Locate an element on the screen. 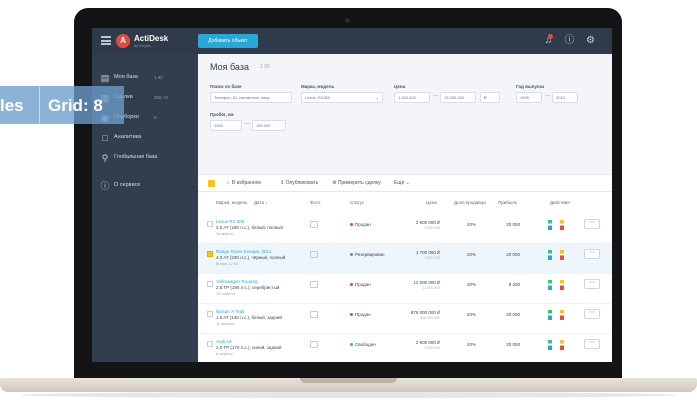  camera-icon is located at coordinates (347, 20).